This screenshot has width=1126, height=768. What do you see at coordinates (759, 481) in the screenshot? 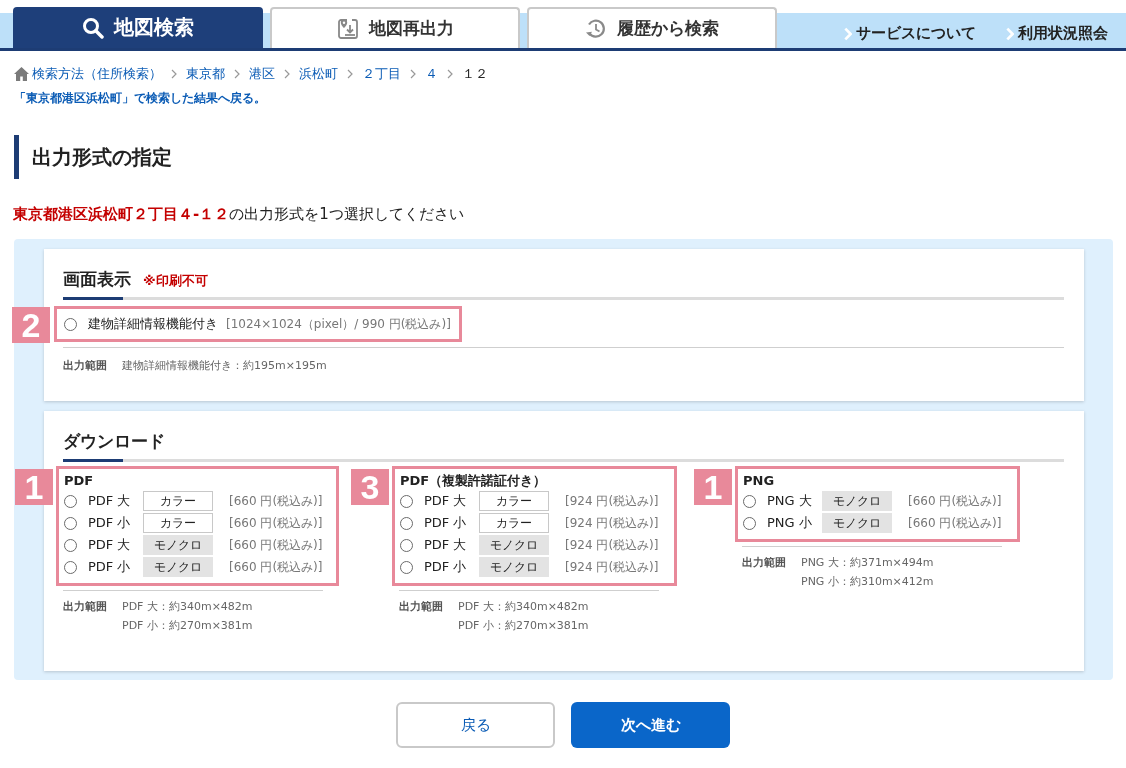
I see `group-title: PNG` at bounding box center [759, 481].